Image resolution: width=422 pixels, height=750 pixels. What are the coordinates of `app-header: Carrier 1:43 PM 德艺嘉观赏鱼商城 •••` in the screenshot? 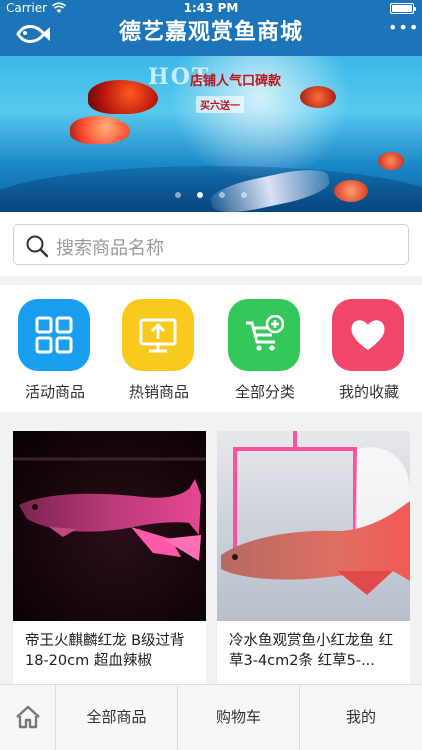 It's located at (211, 28).